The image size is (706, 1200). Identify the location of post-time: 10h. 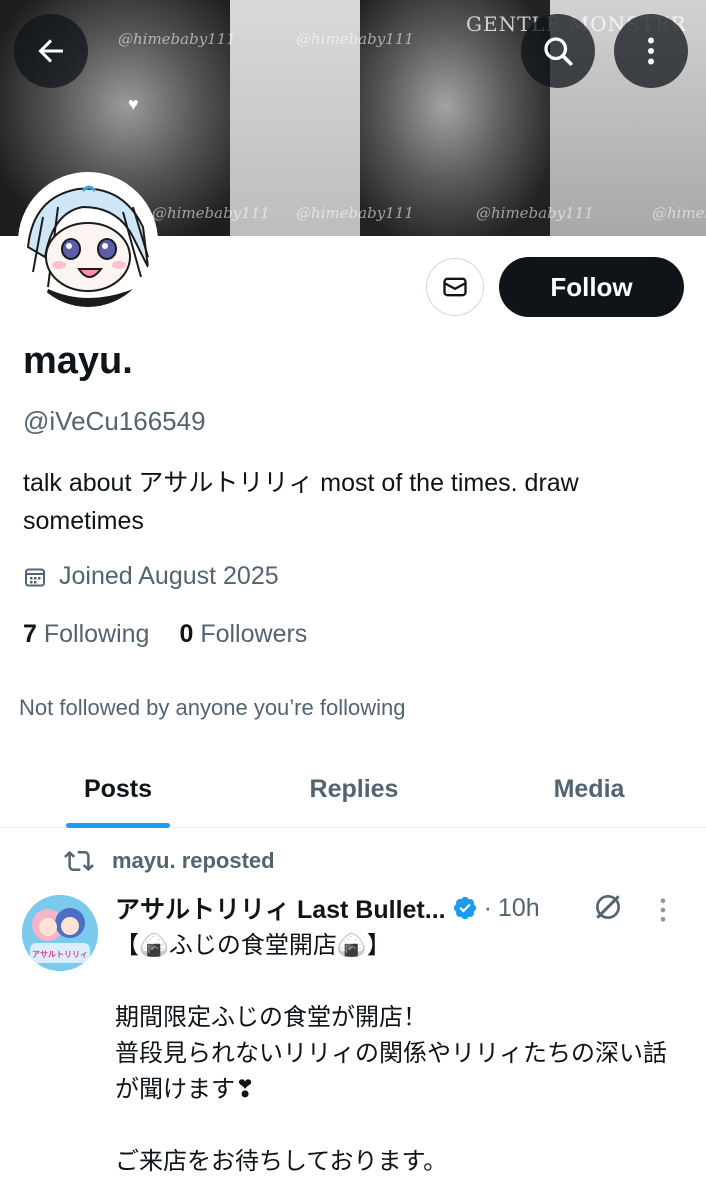
(519, 908).